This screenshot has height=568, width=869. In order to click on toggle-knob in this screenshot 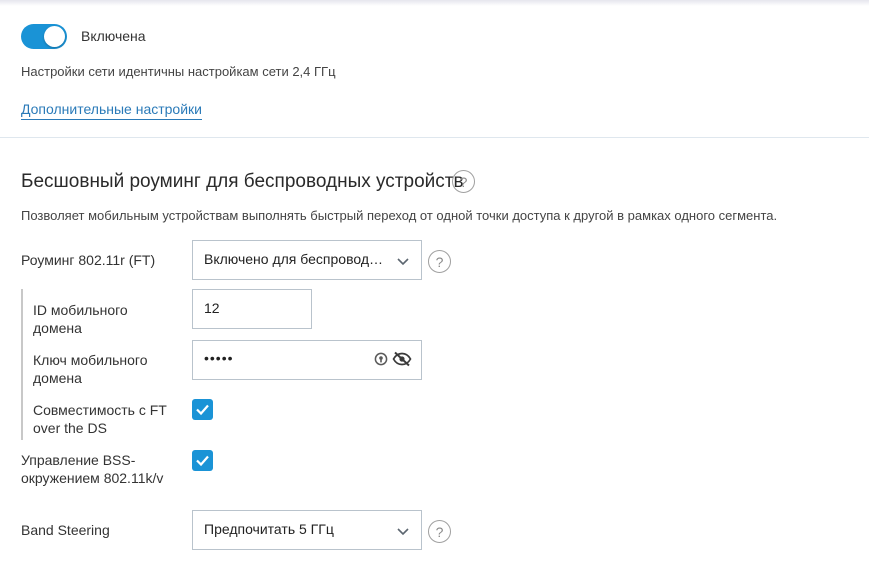, I will do `click(54, 36)`.